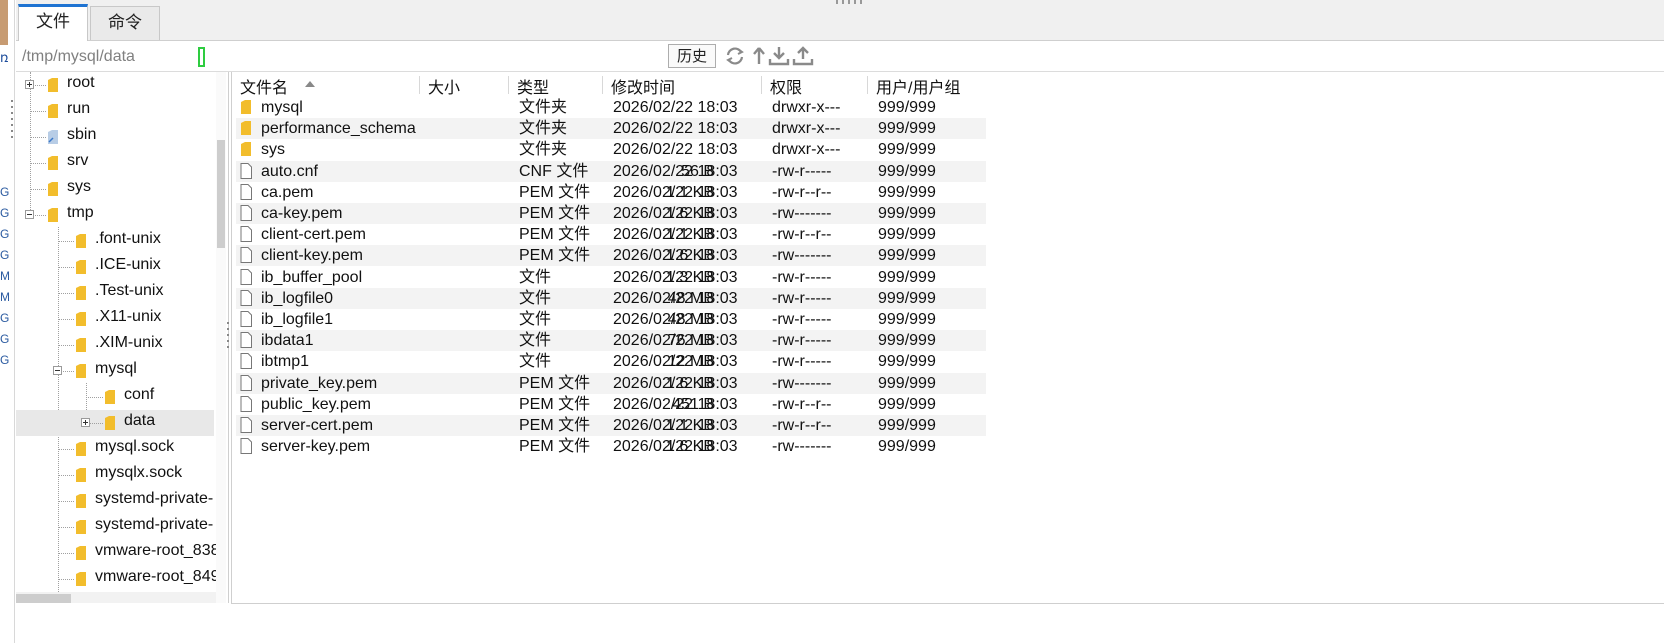  I want to click on tree-item: .ICE-unix, so click(115, 267).